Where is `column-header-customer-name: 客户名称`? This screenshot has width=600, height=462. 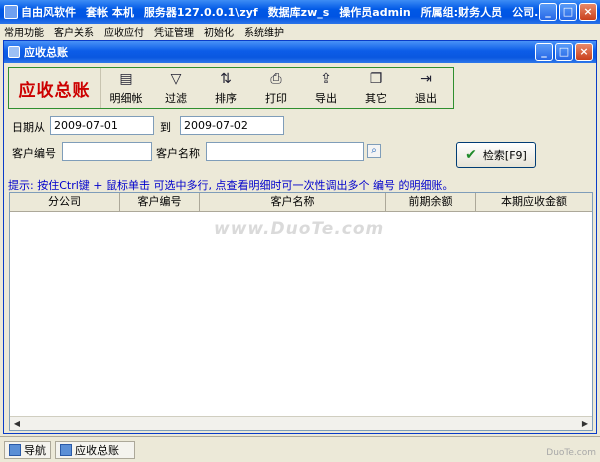
column-header-customer-name: 客户名称 is located at coordinates (293, 202).